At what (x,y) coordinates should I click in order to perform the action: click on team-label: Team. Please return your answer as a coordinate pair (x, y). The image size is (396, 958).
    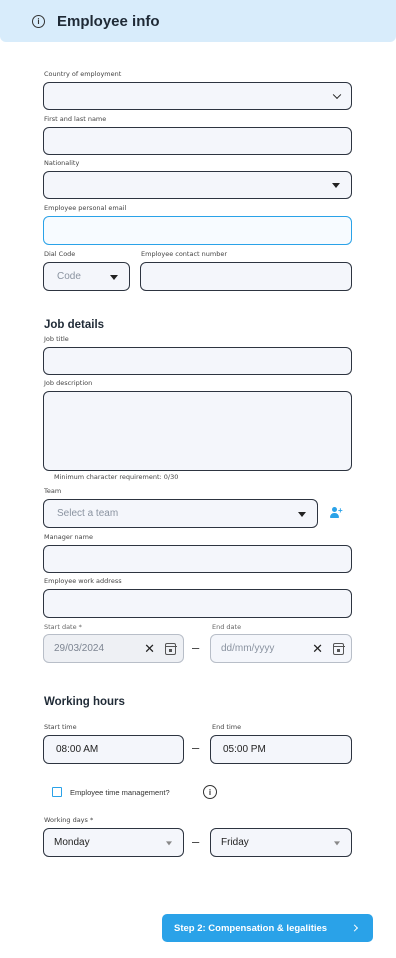
    Looking at the image, I should click on (53, 491).